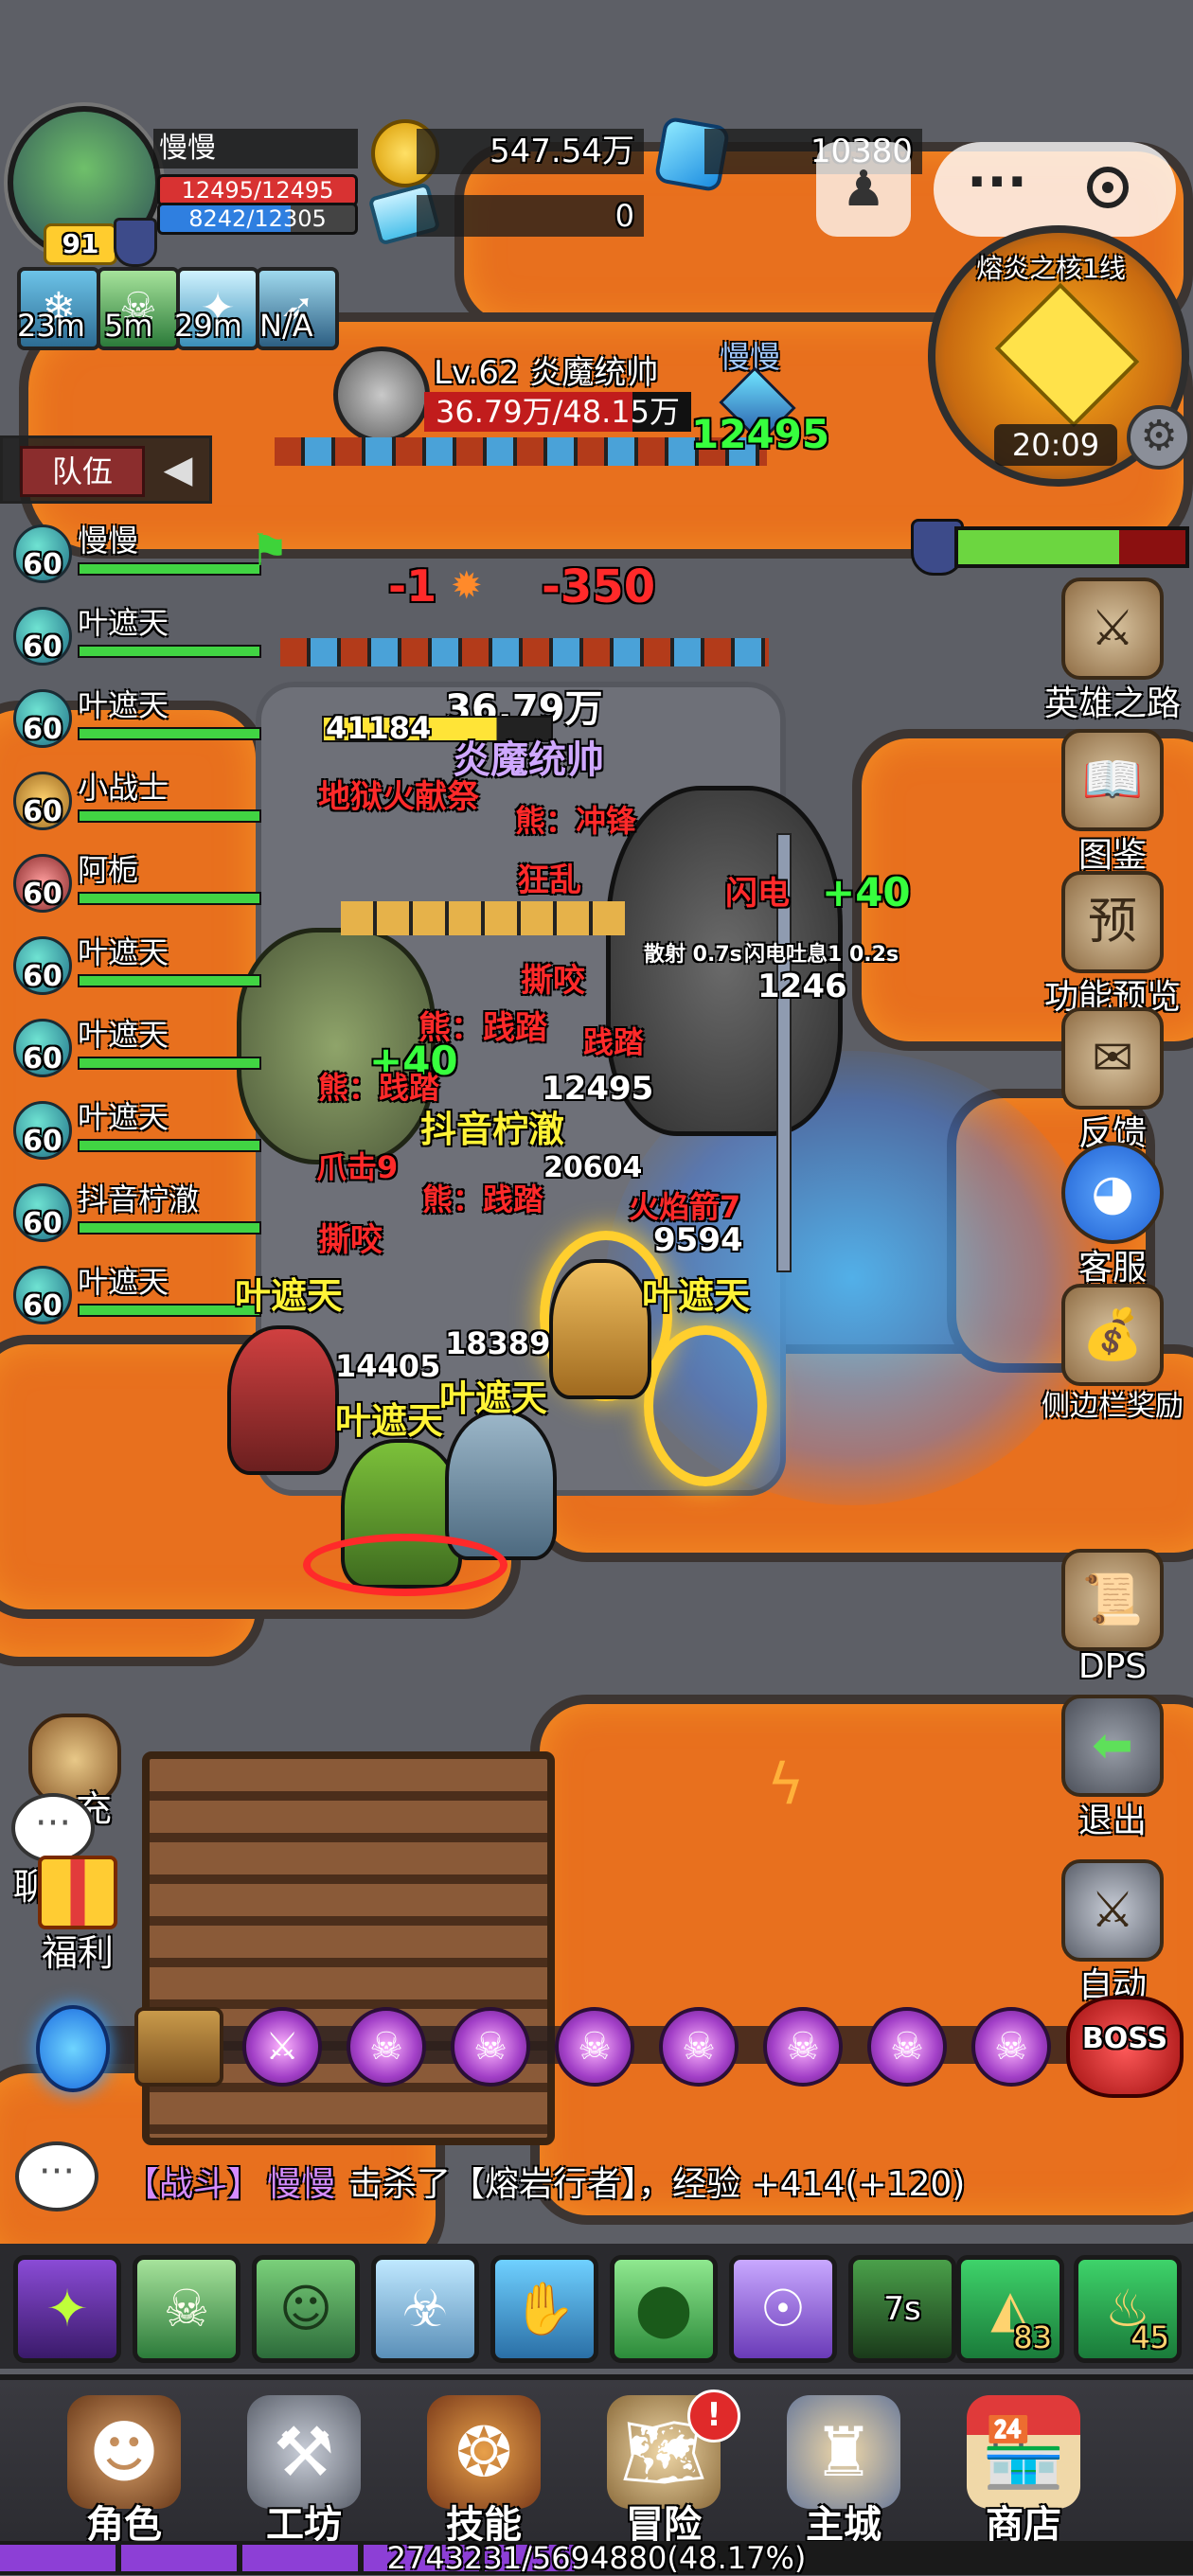 Image resolution: width=1193 pixels, height=2576 pixels. I want to click on skill-text: 熊：冲锋, so click(576, 821).